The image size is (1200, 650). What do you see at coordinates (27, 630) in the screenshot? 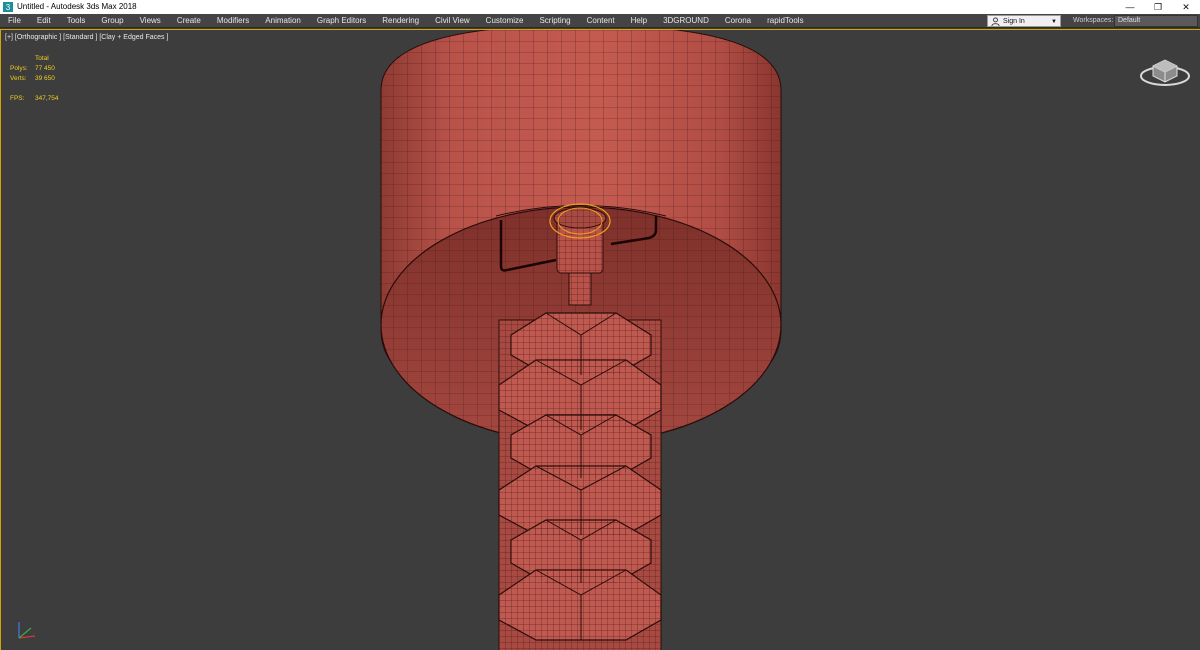
I see `axis-tripod-icon` at bounding box center [27, 630].